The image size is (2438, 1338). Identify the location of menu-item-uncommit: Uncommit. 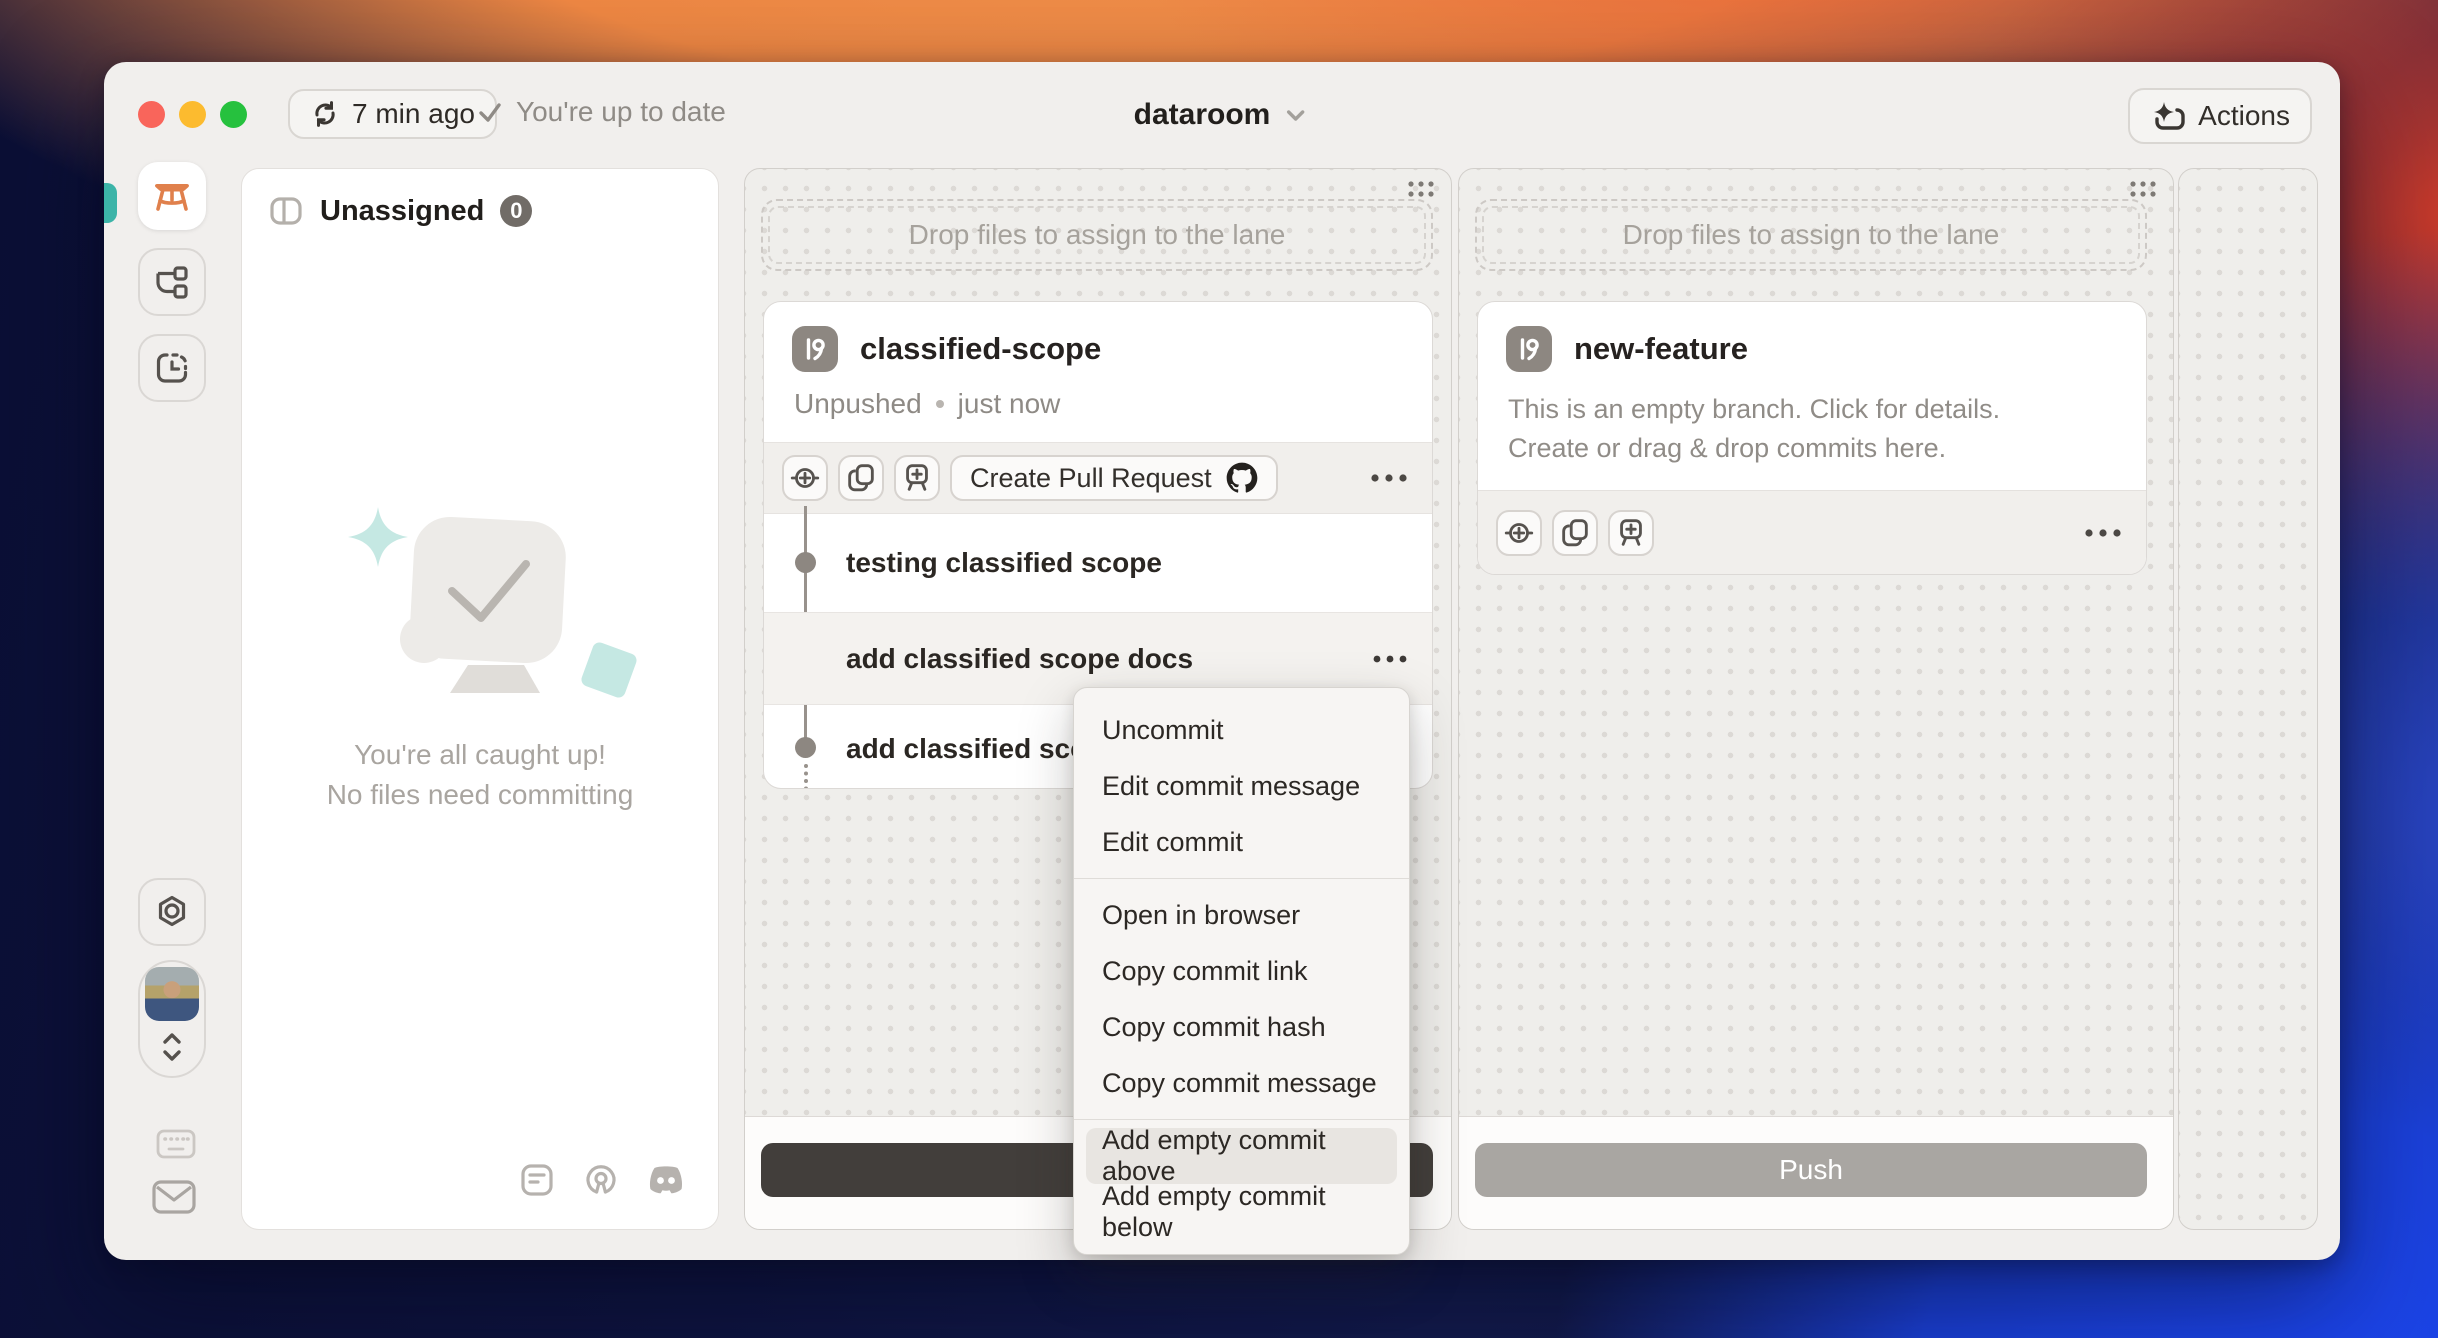
(1241, 730).